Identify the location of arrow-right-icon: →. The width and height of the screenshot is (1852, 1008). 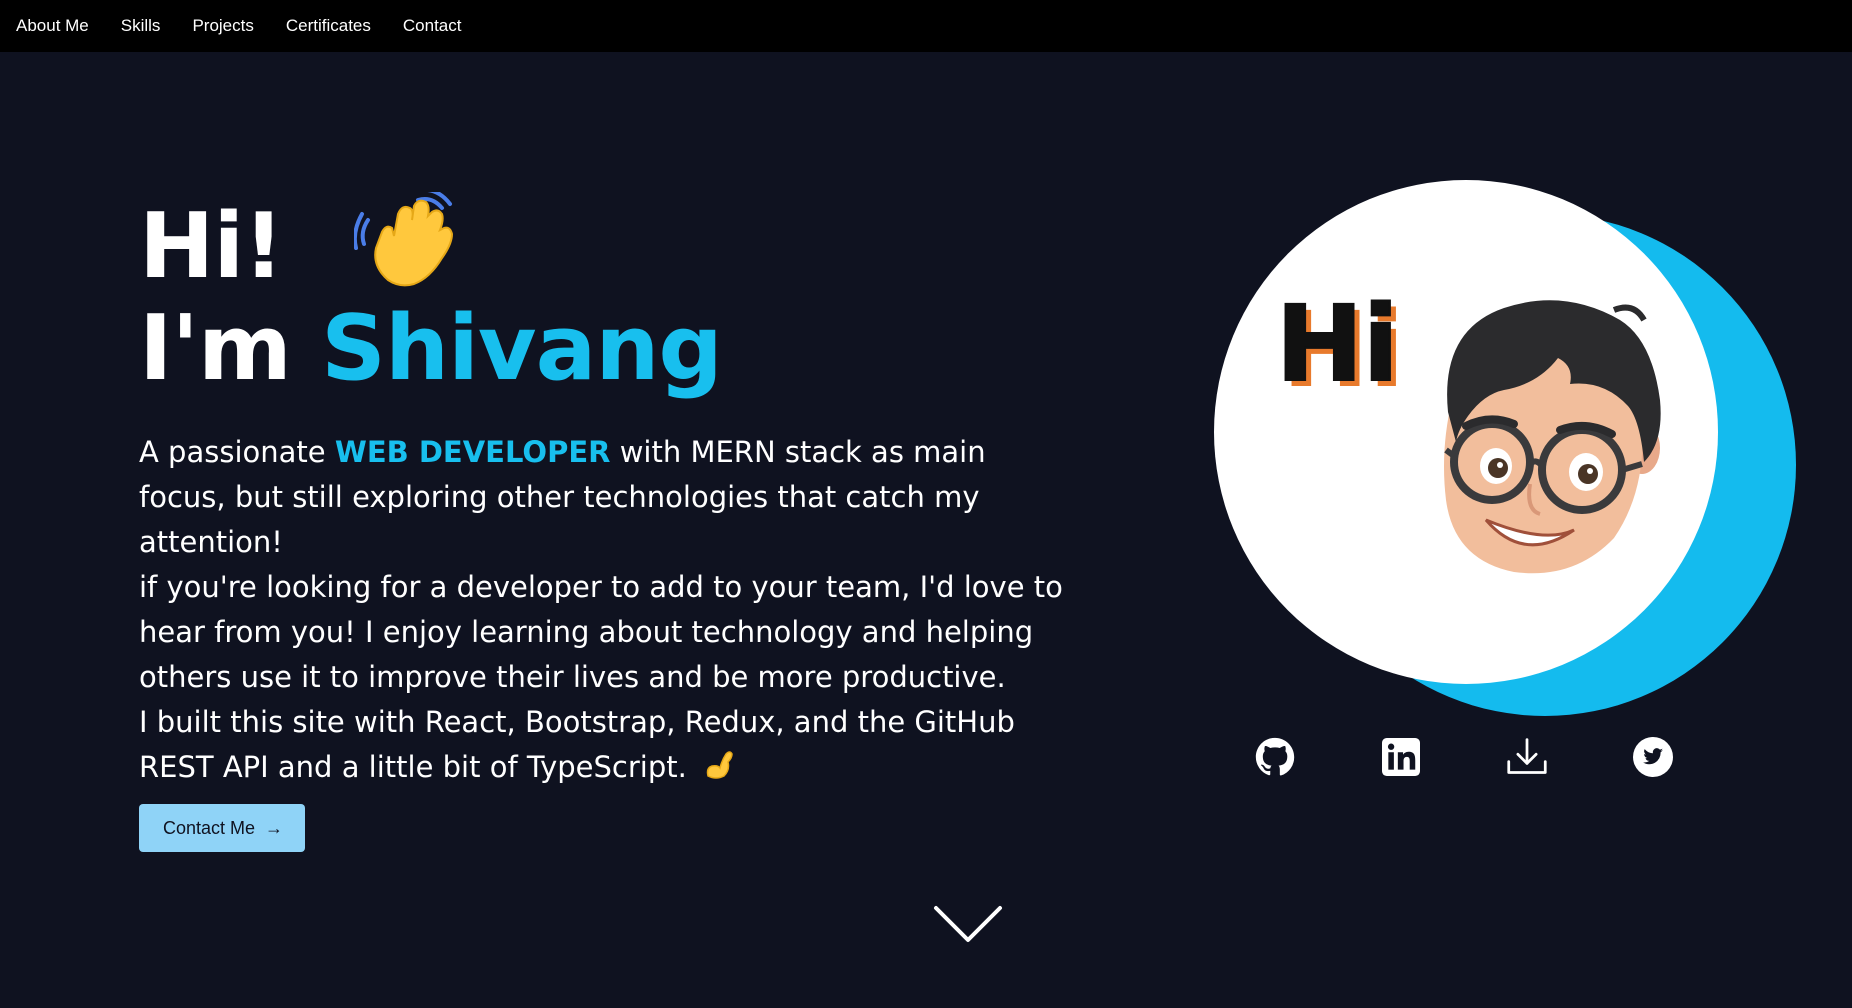
(274, 827).